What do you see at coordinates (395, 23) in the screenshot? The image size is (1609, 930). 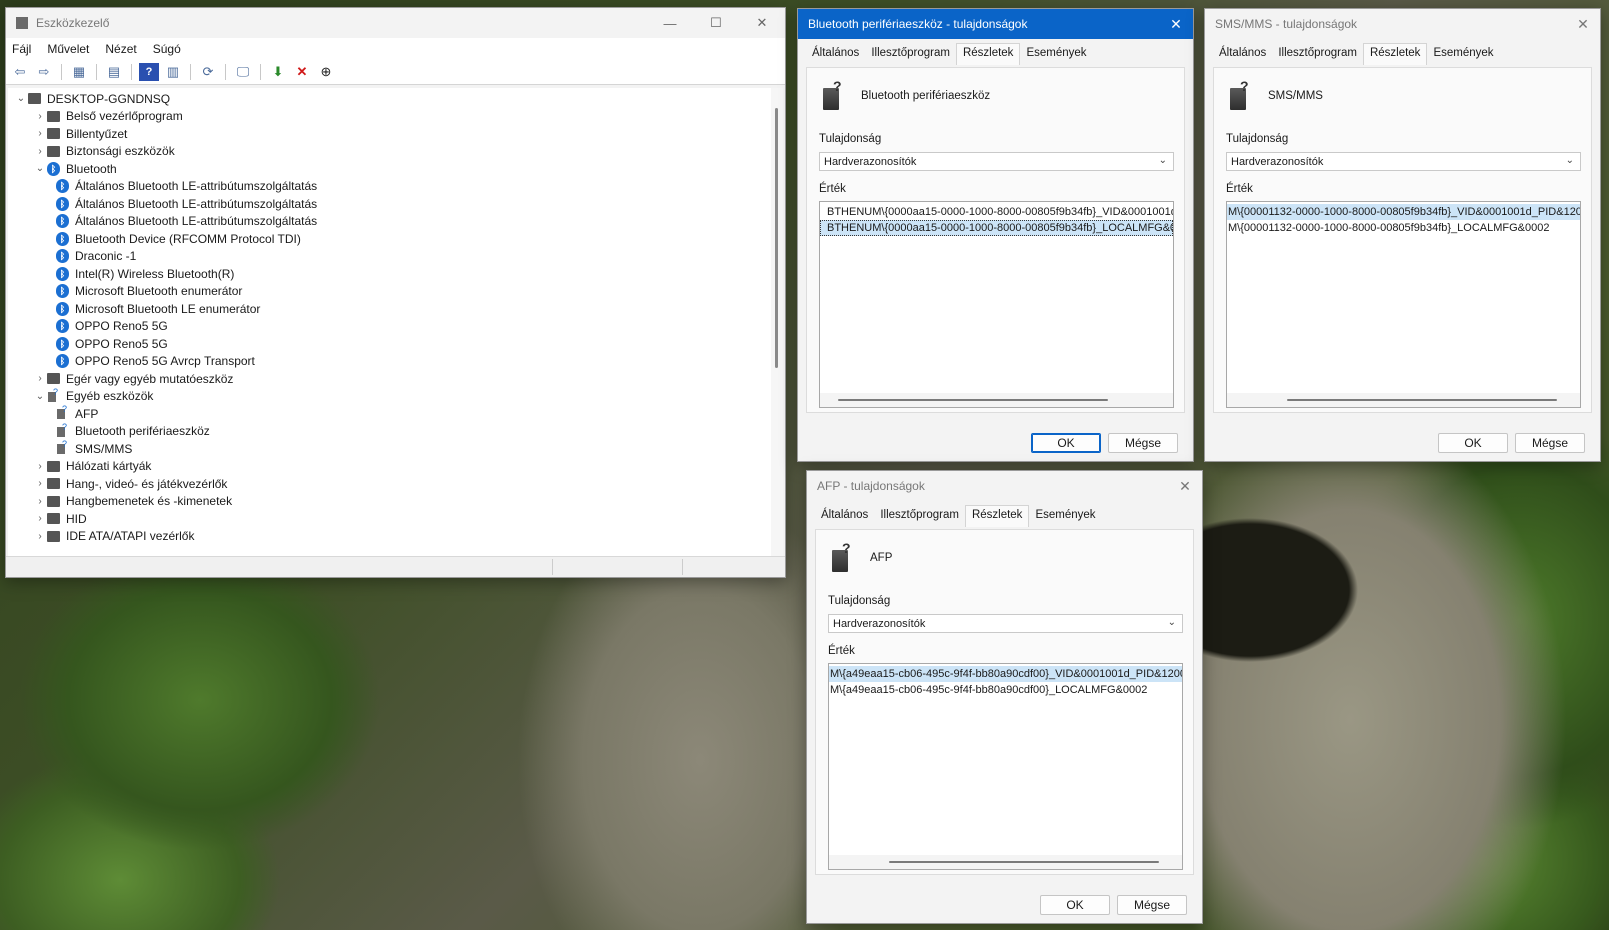 I see `title-bar: Eszközkezelő — ☐ ✕` at bounding box center [395, 23].